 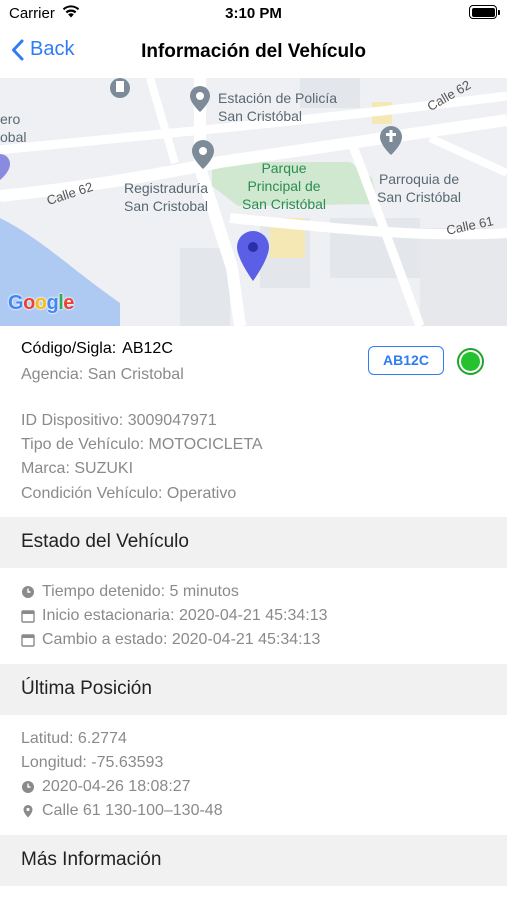 I want to click on code-value: AB12C, so click(x=147, y=348).